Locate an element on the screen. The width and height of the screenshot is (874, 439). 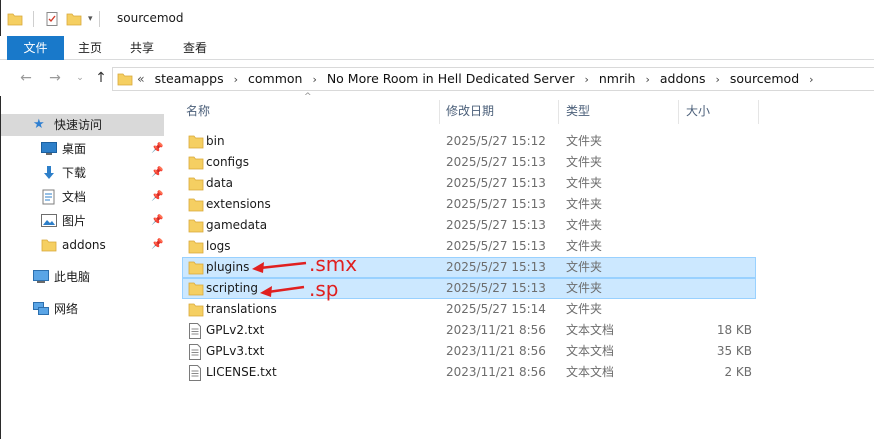
ribbon-tabs: 文件 主页 共享 查看 is located at coordinates (437, 48).